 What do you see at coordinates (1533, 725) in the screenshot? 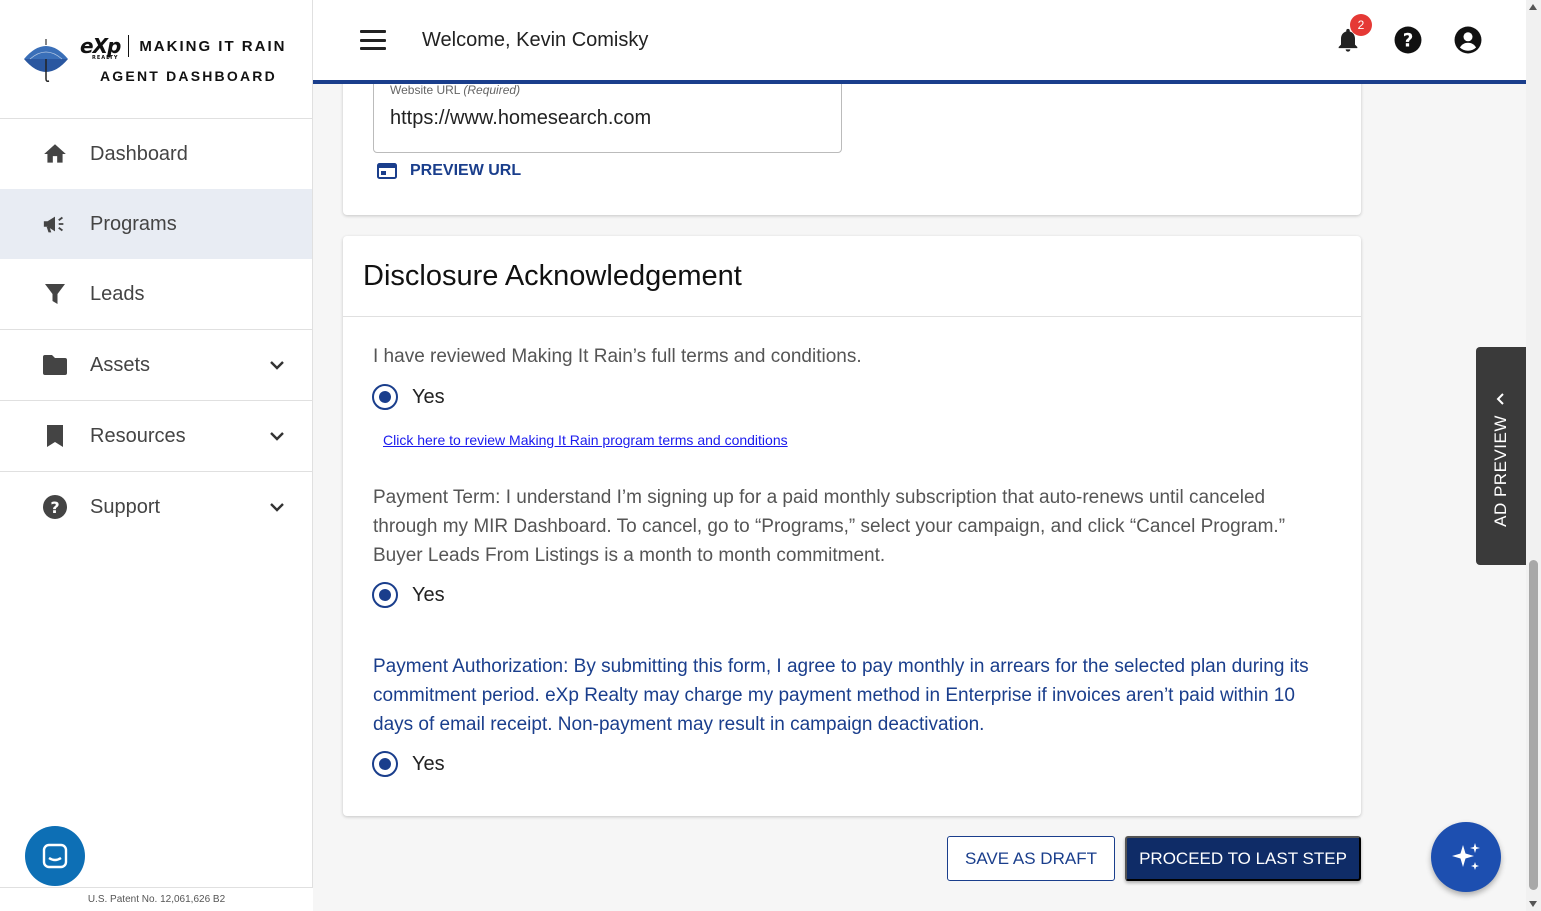
I see `scrollbar-thumb` at bounding box center [1533, 725].